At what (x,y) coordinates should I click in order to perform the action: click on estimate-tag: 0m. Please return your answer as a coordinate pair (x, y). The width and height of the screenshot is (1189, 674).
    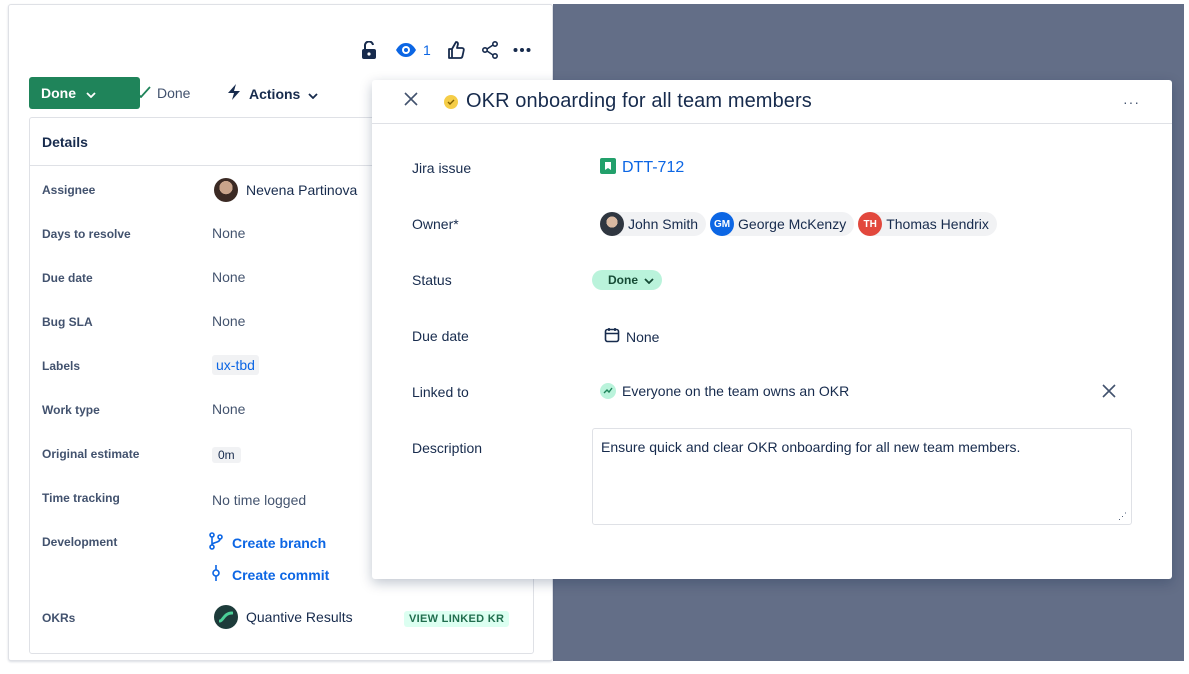
    Looking at the image, I should click on (226, 455).